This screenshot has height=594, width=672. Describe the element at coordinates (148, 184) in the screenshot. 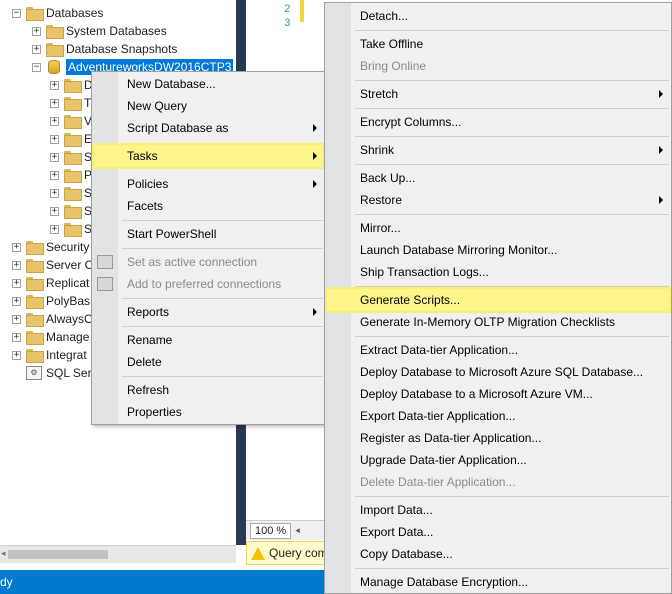

I see `menu-item-label: Policies` at that location.